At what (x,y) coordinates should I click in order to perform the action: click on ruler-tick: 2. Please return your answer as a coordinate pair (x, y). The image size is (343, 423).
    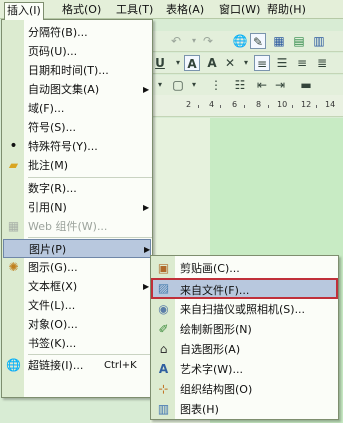
    Looking at the image, I should click on (189, 104).